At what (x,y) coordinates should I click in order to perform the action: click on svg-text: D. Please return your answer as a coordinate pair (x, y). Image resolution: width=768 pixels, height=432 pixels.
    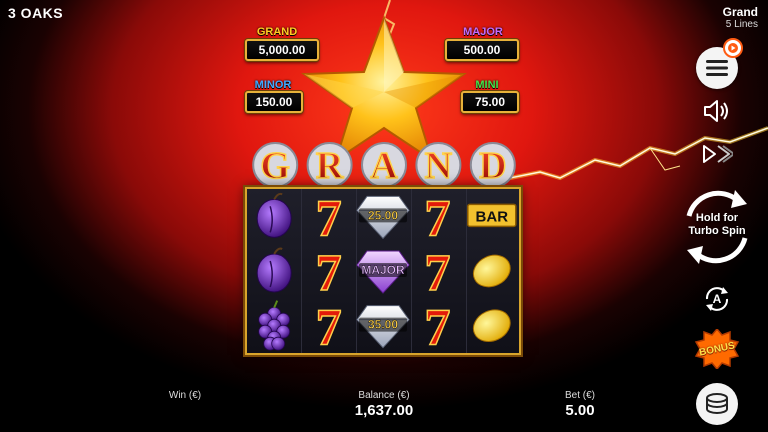
    Looking at the image, I should click on (492, 166).